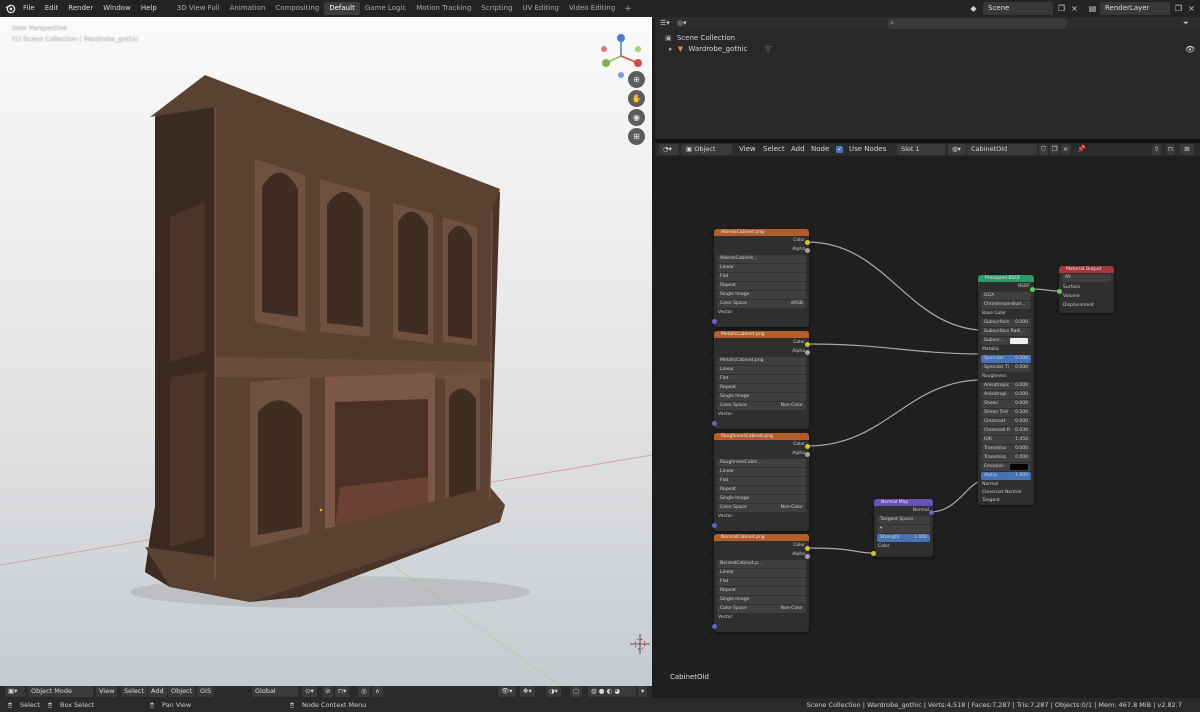 This screenshot has height=712, width=1200. I want to click on add-workspace-icon: +, so click(628, 9).